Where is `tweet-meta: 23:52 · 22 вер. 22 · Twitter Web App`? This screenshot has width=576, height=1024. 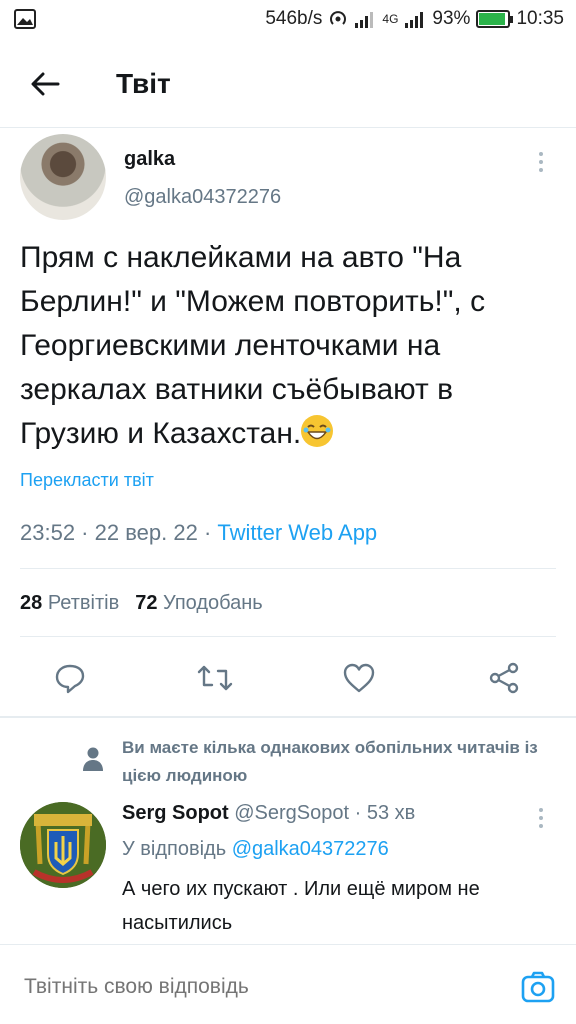 tweet-meta: 23:52 · 22 вер. 22 · Twitter Web App is located at coordinates (198, 533).